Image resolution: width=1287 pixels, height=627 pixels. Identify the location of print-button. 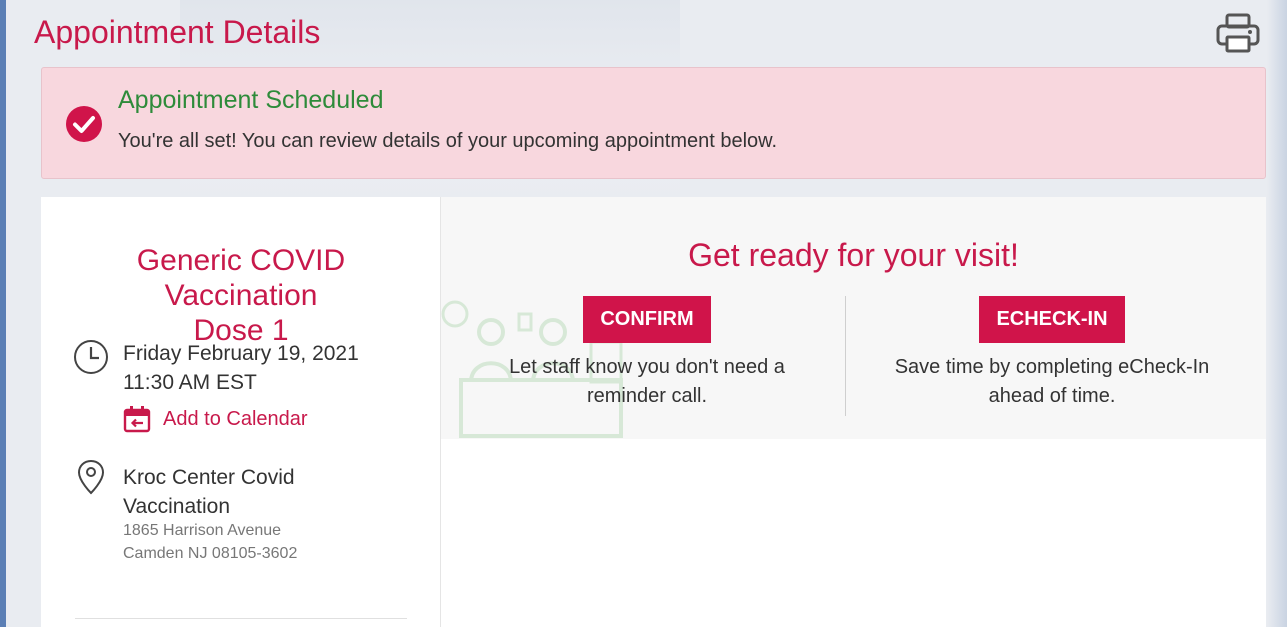
(1238, 33).